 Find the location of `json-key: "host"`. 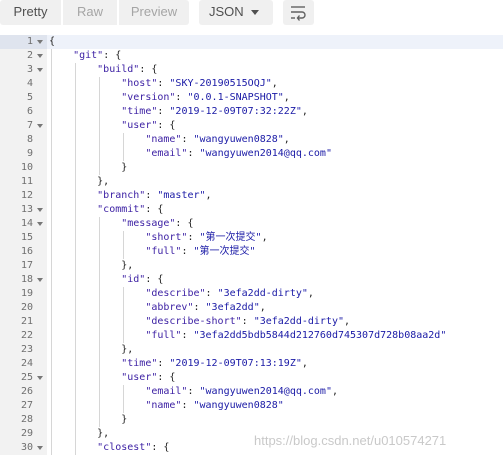

json-key: "host" is located at coordinates (139, 83).